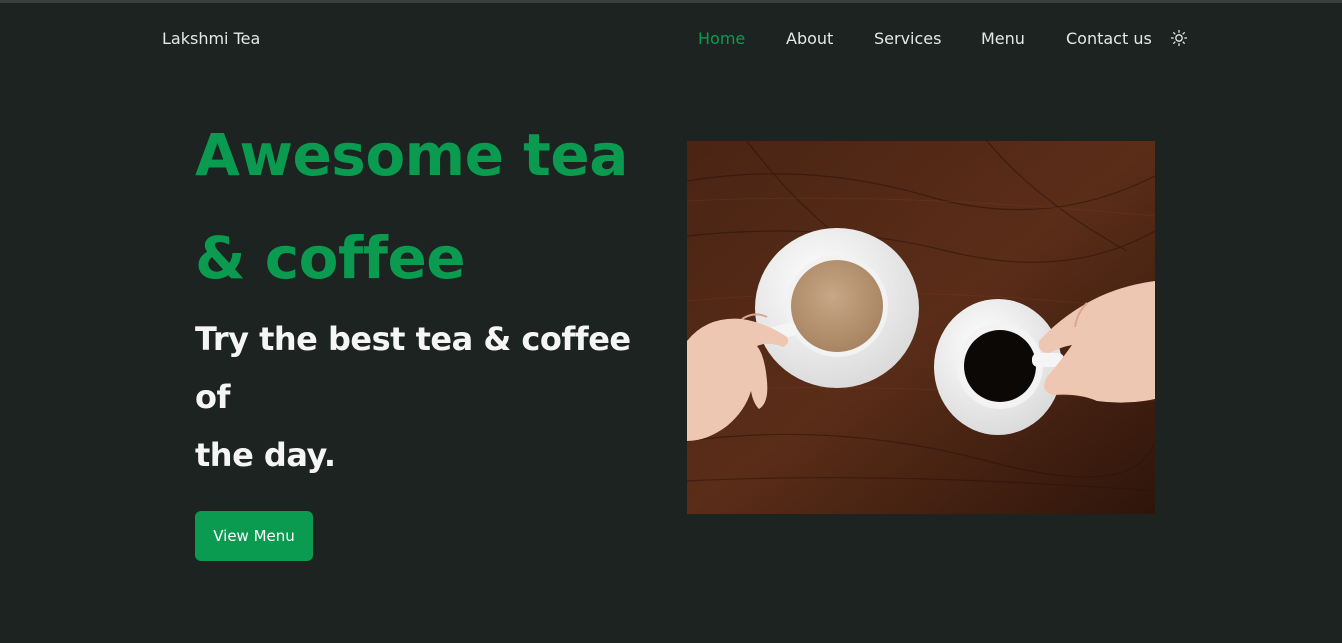 The image size is (1342, 643). What do you see at coordinates (1109, 38) in the screenshot?
I see `nav-contact-us: Contact us` at bounding box center [1109, 38].